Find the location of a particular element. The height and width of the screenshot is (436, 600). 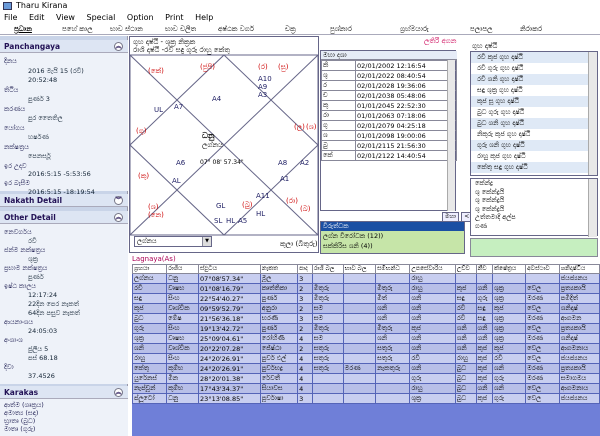

column-header: රාශි බල is located at coordinates (327, 269).